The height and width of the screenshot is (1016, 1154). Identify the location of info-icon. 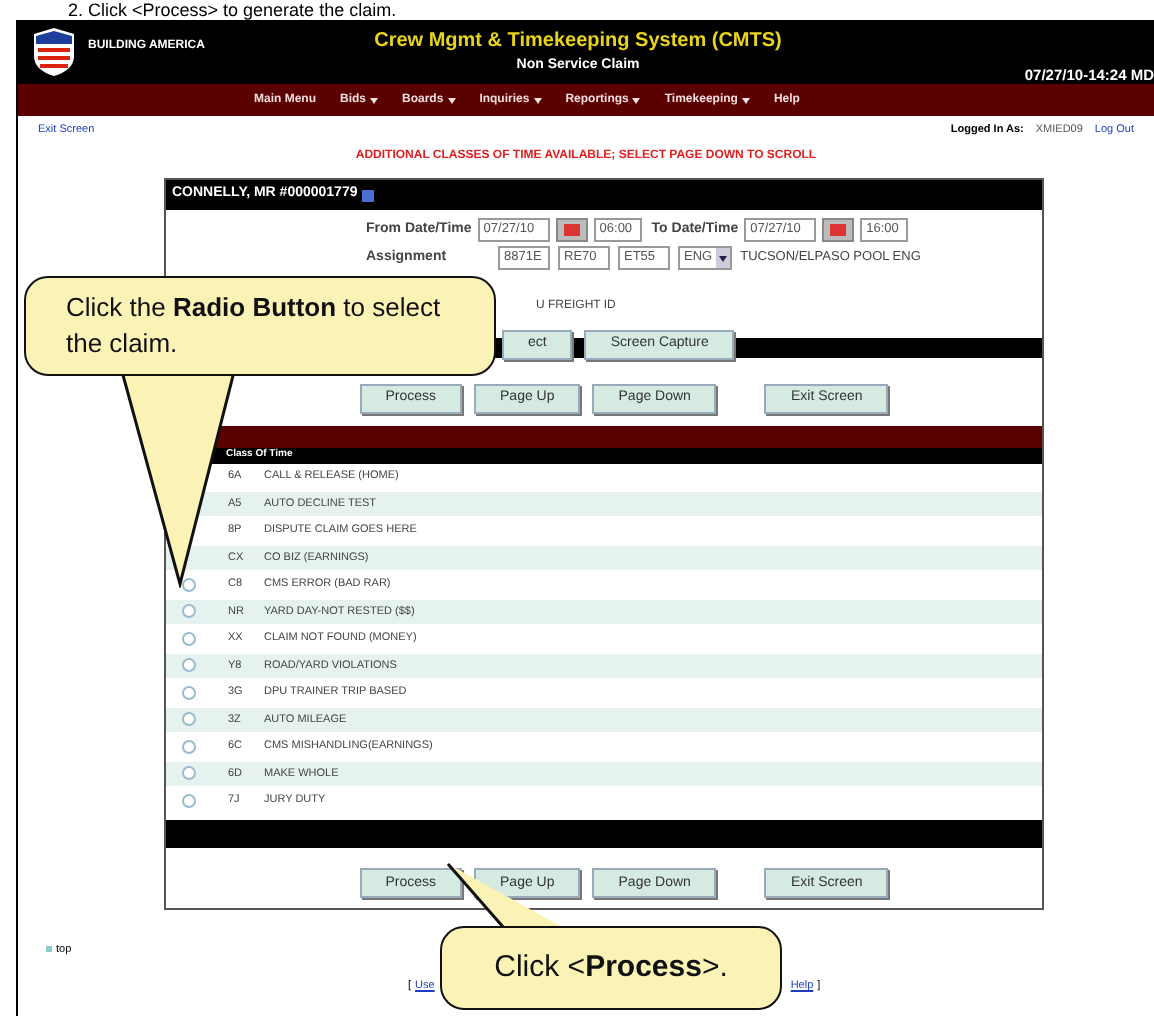
(367, 195).